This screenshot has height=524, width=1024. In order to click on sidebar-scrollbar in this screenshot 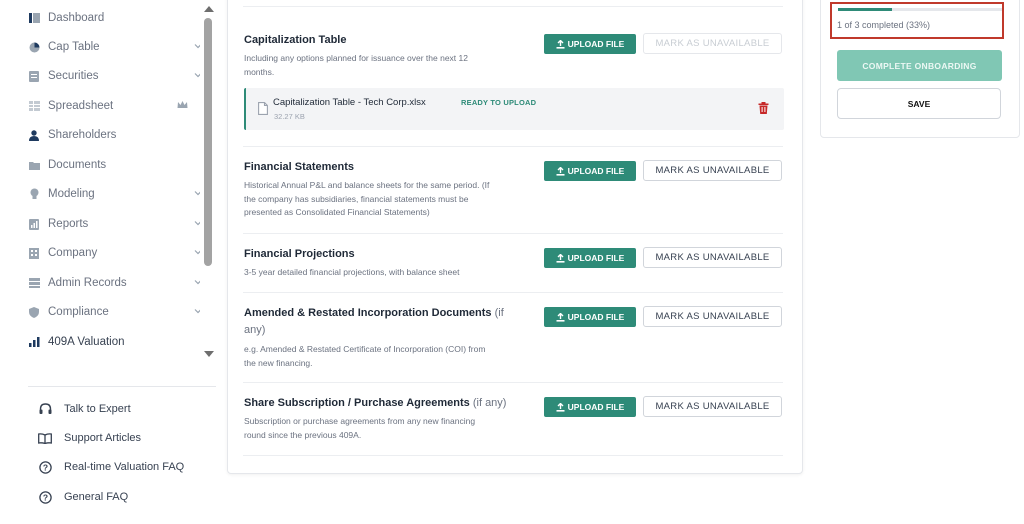, I will do `click(209, 183)`.